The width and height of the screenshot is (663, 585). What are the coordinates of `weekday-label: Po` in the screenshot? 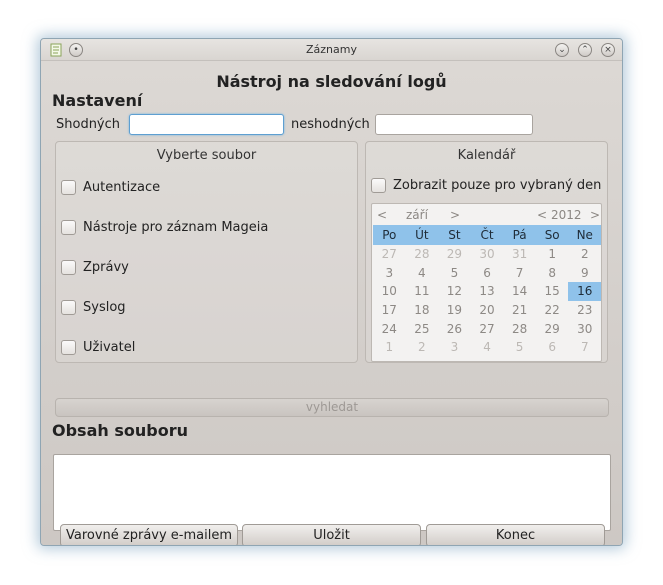 It's located at (389, 235).